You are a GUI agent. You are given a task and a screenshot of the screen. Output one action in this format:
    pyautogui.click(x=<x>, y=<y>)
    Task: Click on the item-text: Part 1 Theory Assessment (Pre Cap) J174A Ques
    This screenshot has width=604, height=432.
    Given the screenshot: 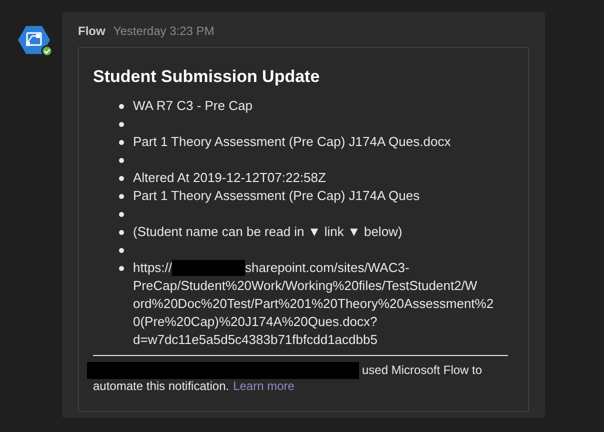 What is the action you would take?
    pyautogui.click(x=276, y=196)
    